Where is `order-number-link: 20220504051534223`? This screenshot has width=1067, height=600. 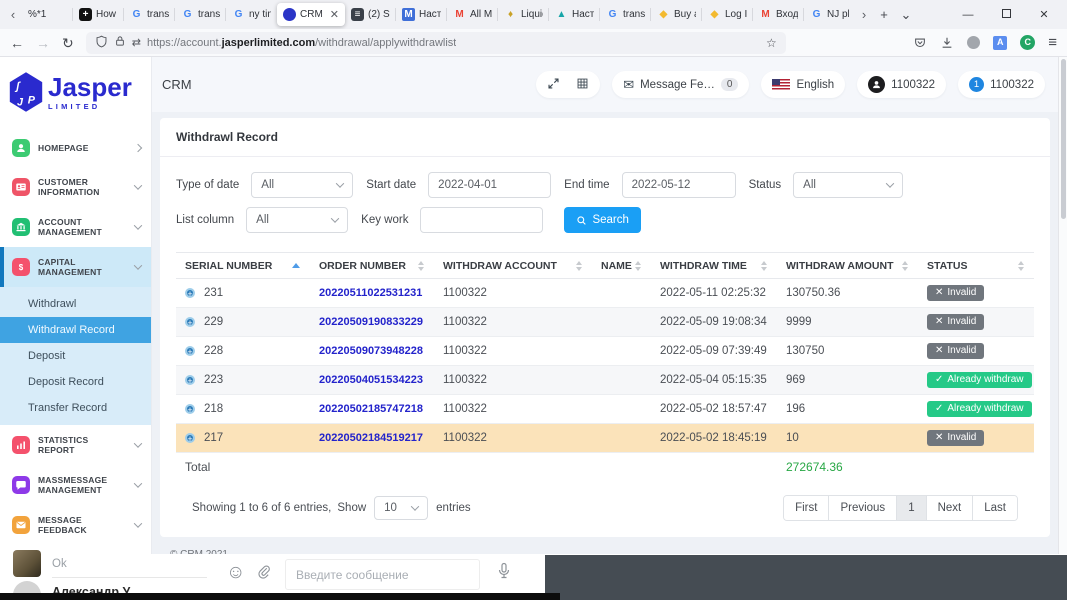
order-number-link: 20220504051534223 is located at coordinates (371, 380).